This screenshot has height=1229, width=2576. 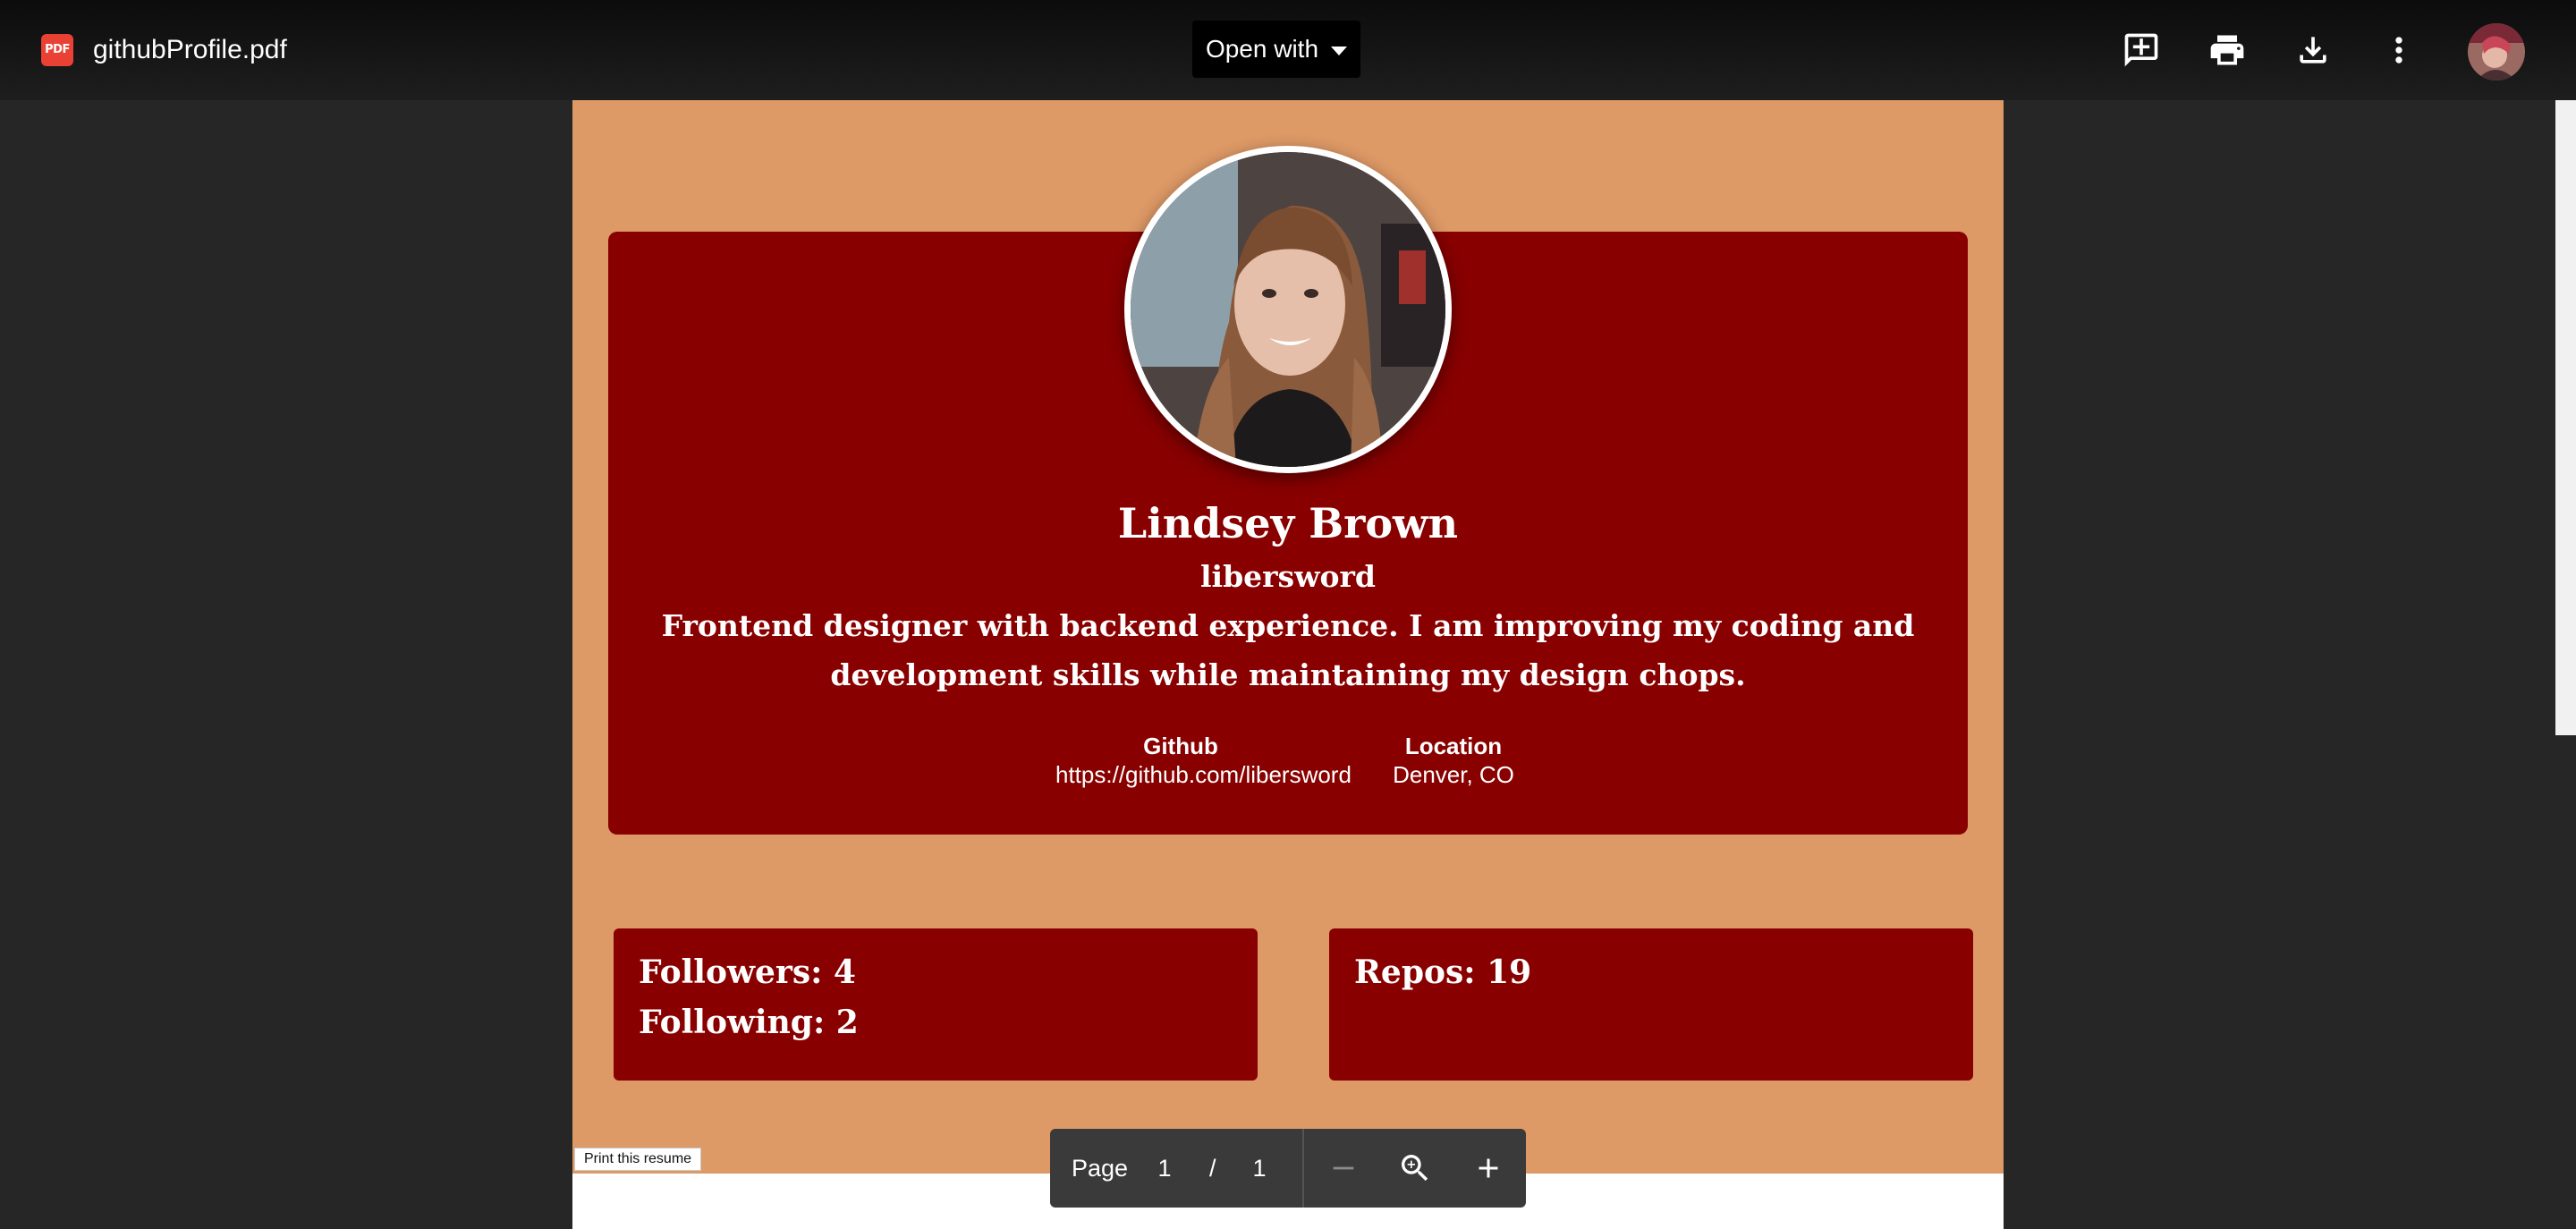 What do you see at coordinates (57, 50) in the screenshot?
I see `pdf-file-icon: PDF` at bounding box center [57, 50].